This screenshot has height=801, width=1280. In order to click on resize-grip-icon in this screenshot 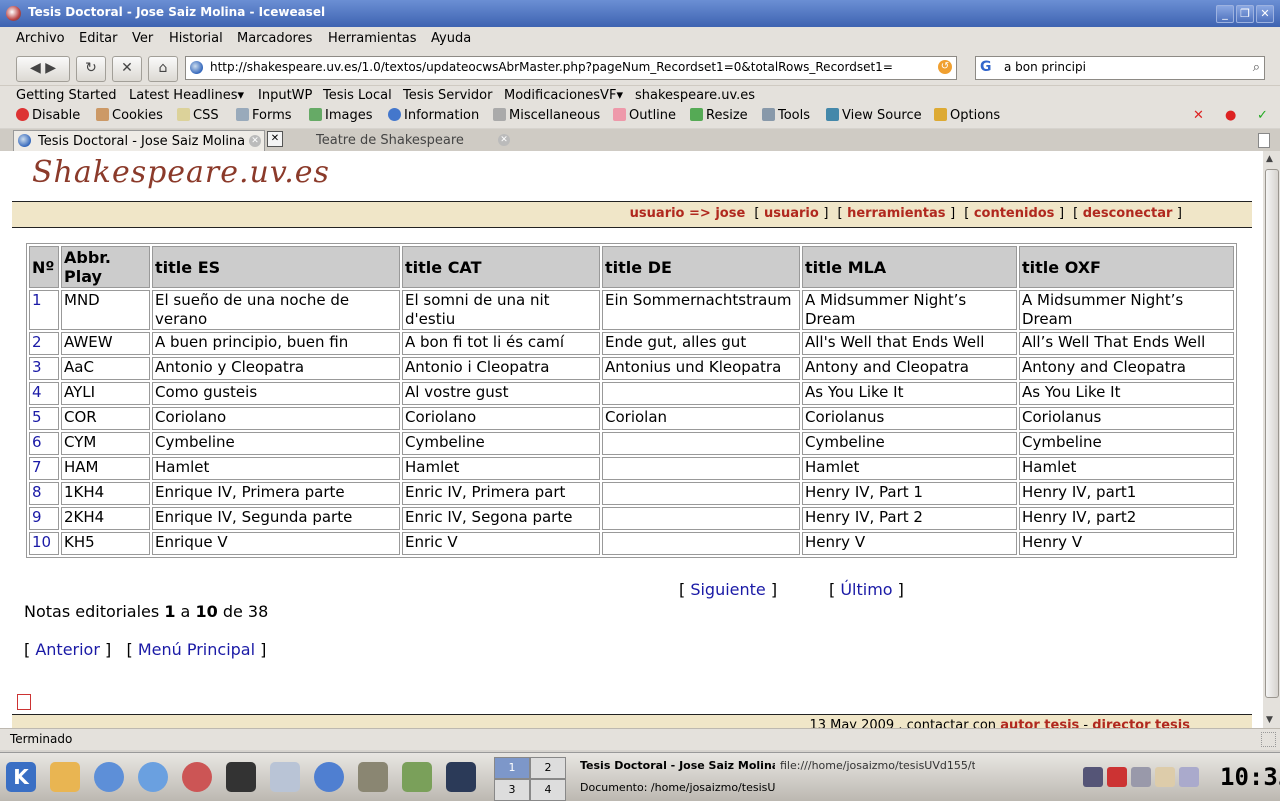, I will do `click(1268, 739)`.